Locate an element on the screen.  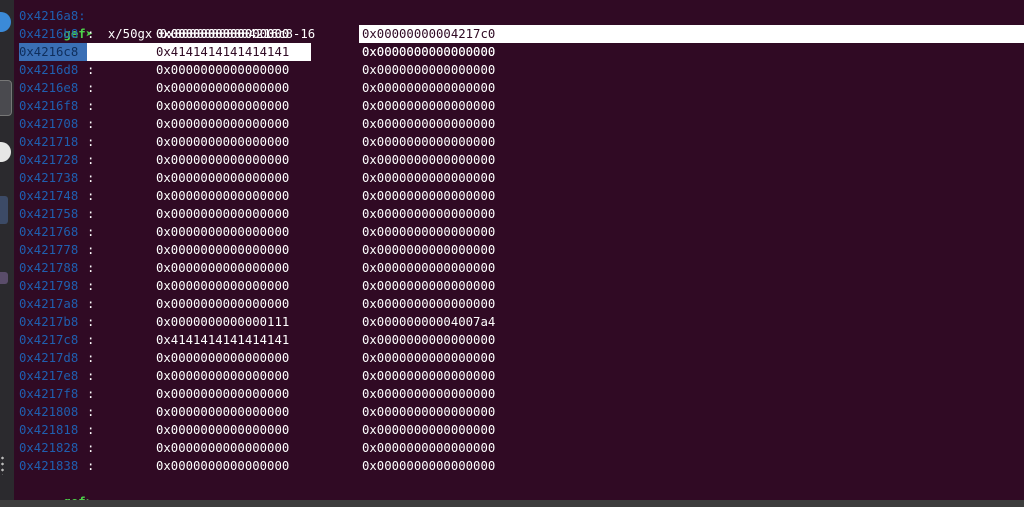
row-address: 0x4217e8 is located at coordinates (49, 376).